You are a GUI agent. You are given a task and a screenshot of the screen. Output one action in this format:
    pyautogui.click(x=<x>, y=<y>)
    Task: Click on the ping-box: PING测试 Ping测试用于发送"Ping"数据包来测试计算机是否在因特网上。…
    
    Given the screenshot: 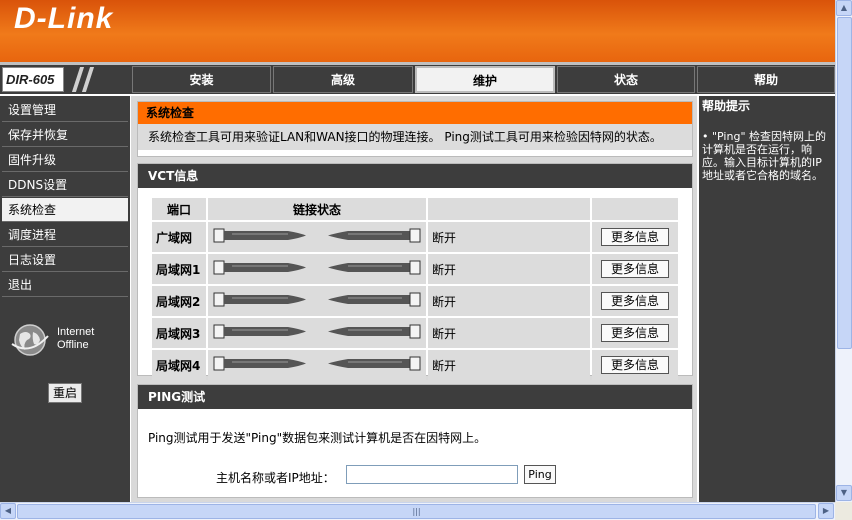 What is the action you would take?
    pyautogui.click(x=415, y=441)
    